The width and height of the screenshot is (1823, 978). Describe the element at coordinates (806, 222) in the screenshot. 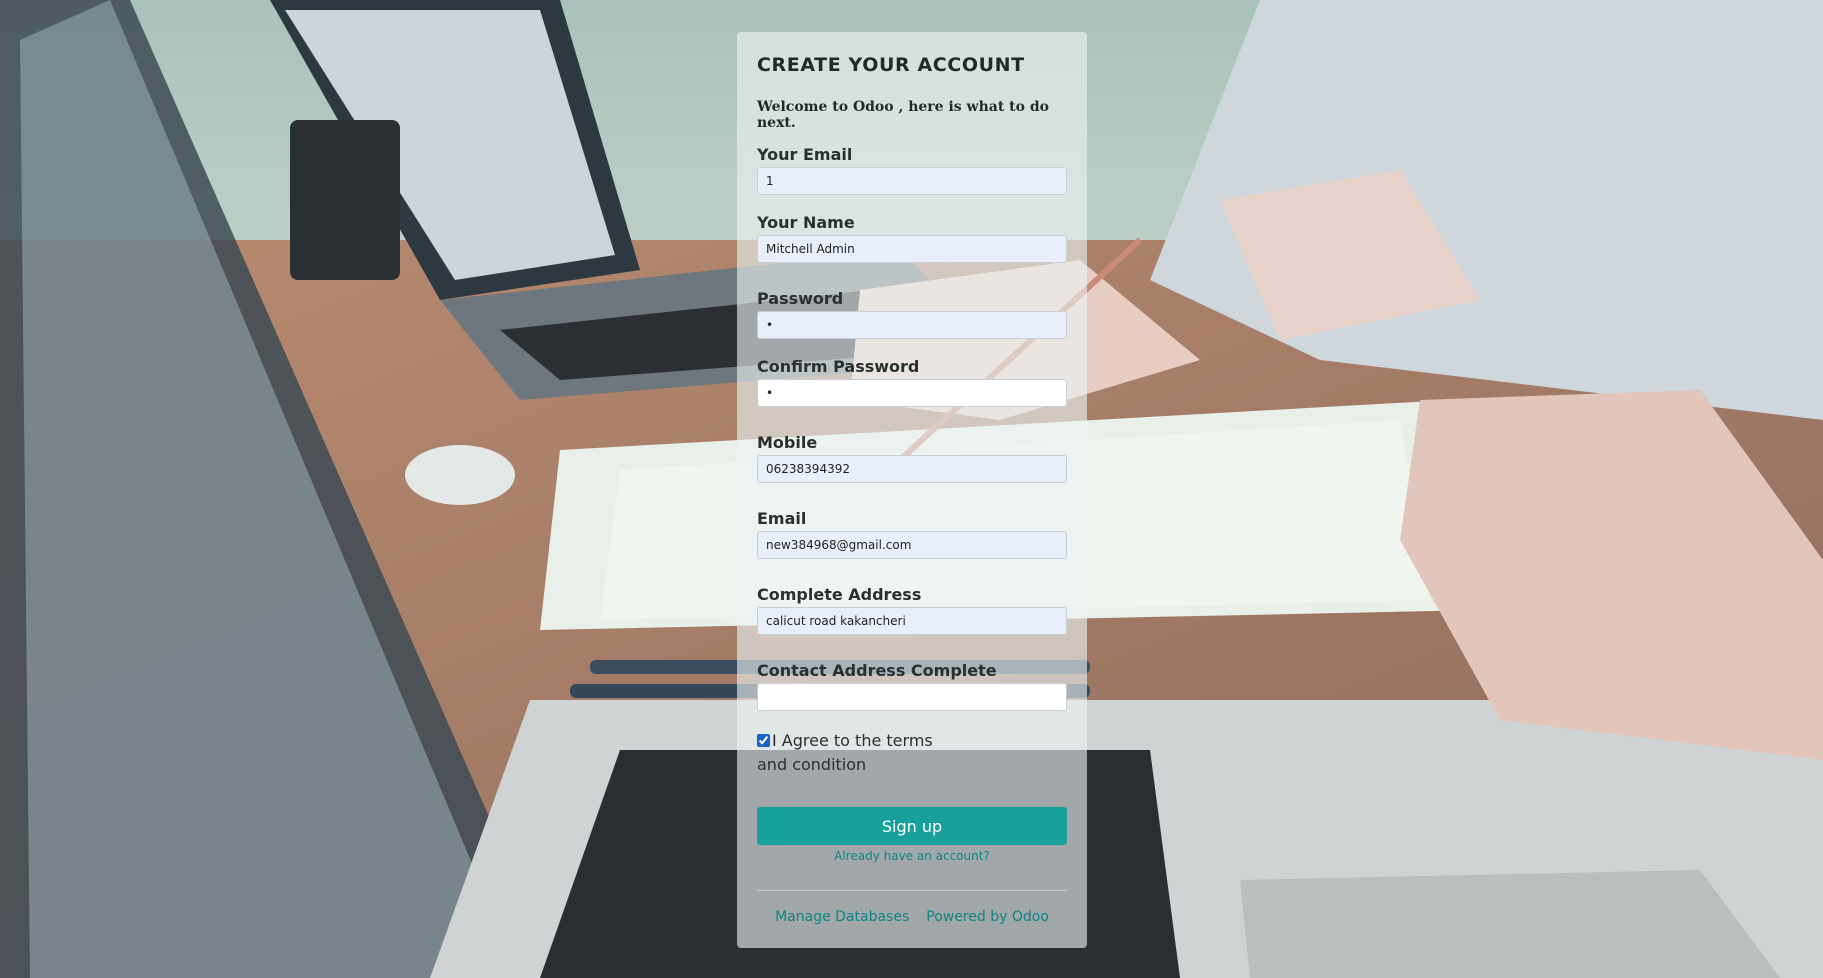

I see `your-name-label: Your Name` at that location.